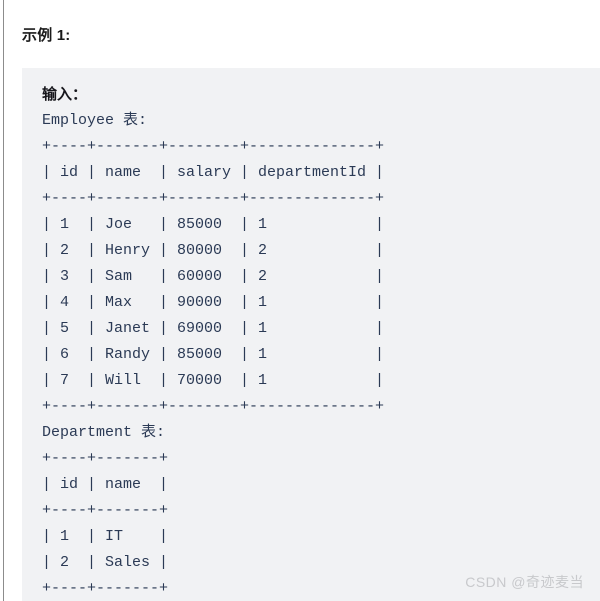 Image resolution: width=600 pixels, height=601 pixels. I want to click on table-row: | 4 | Max | 90000 | 1 |, so click(213, 302).